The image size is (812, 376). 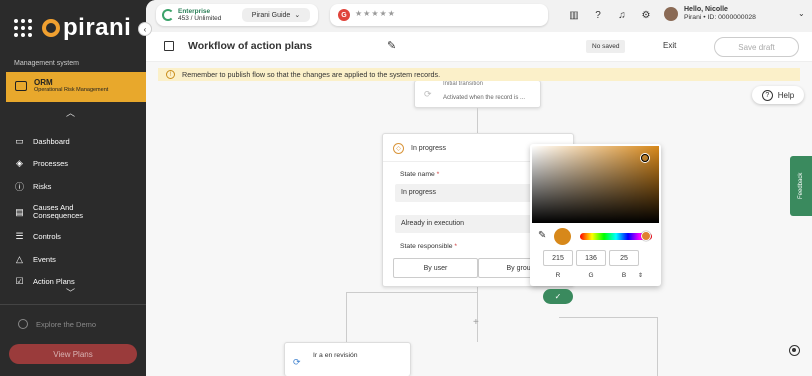 I want to click on chevron-down-icon: ﹀, so click(x=70, y=292).